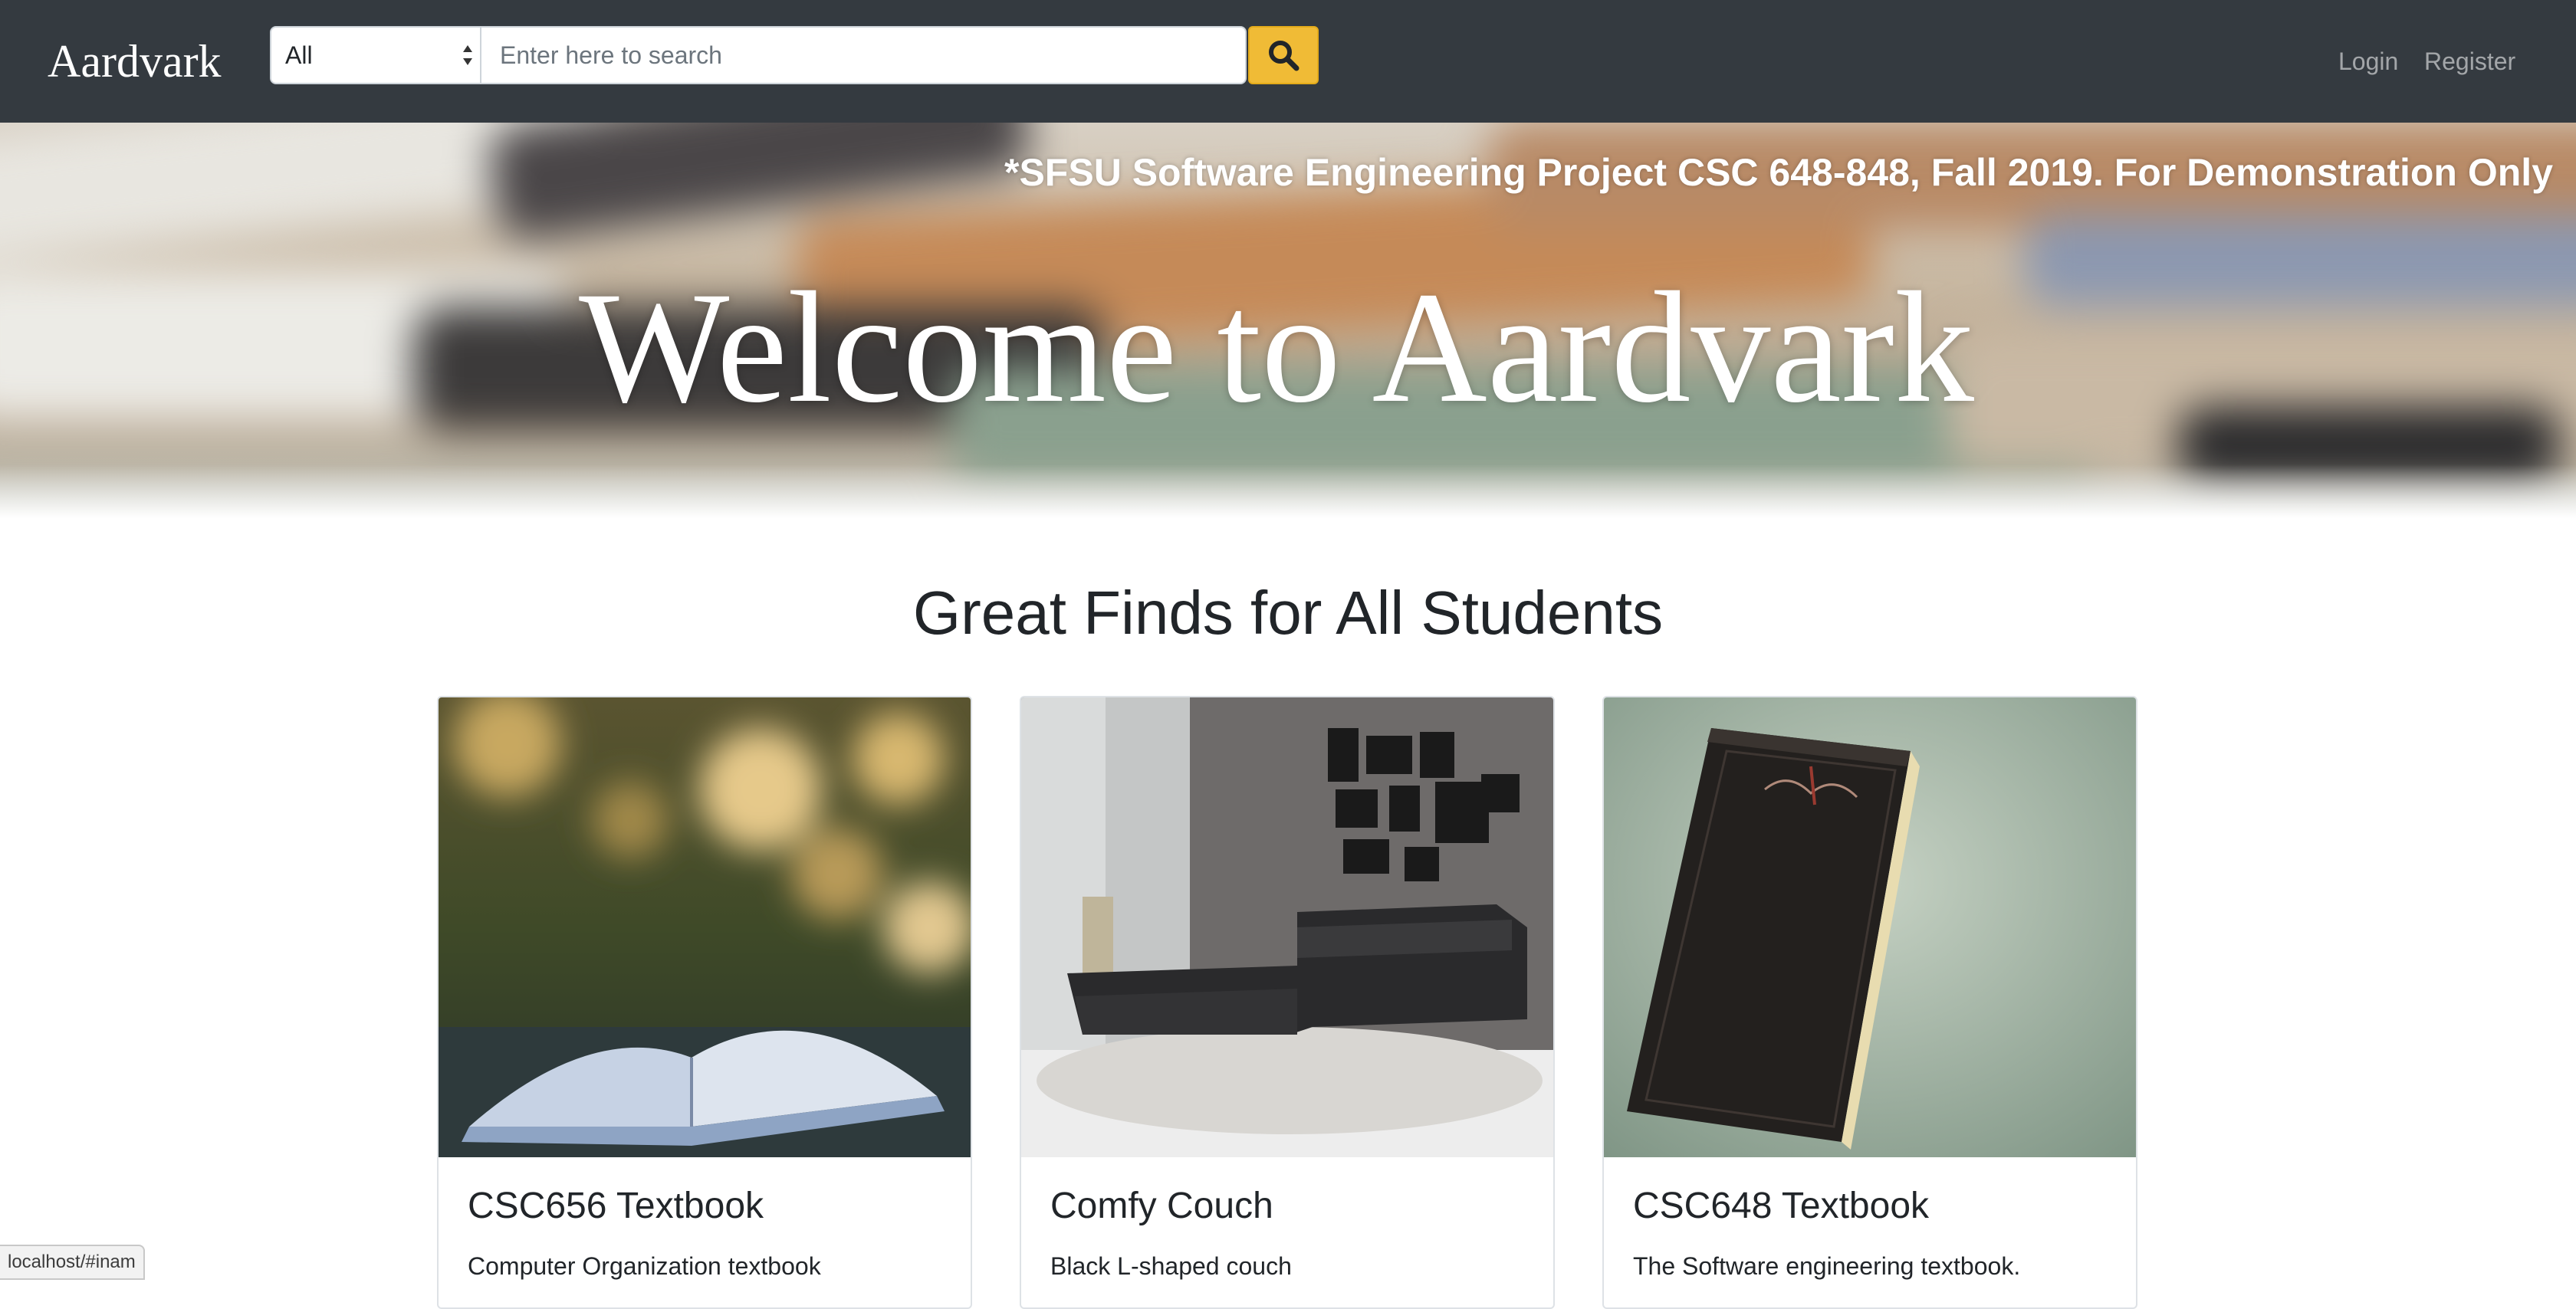 The height and width of the screenshot is (1309, 2576). Describe the element at coordinates (1288, 613) in the screenshot. I see `section-title: Great Finds for All Students` at that location.